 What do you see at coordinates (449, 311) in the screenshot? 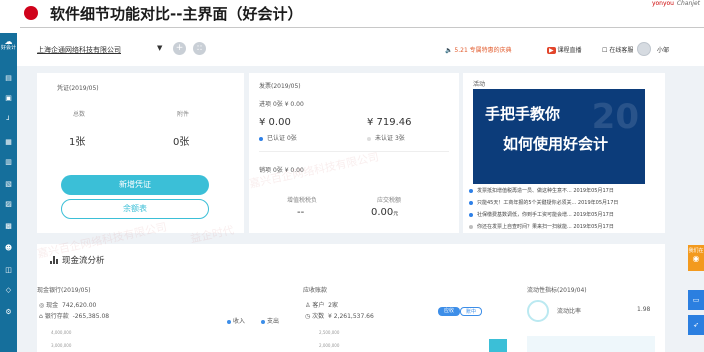
I see `tab-receivable: 应收` at bounding box center [449, 311].